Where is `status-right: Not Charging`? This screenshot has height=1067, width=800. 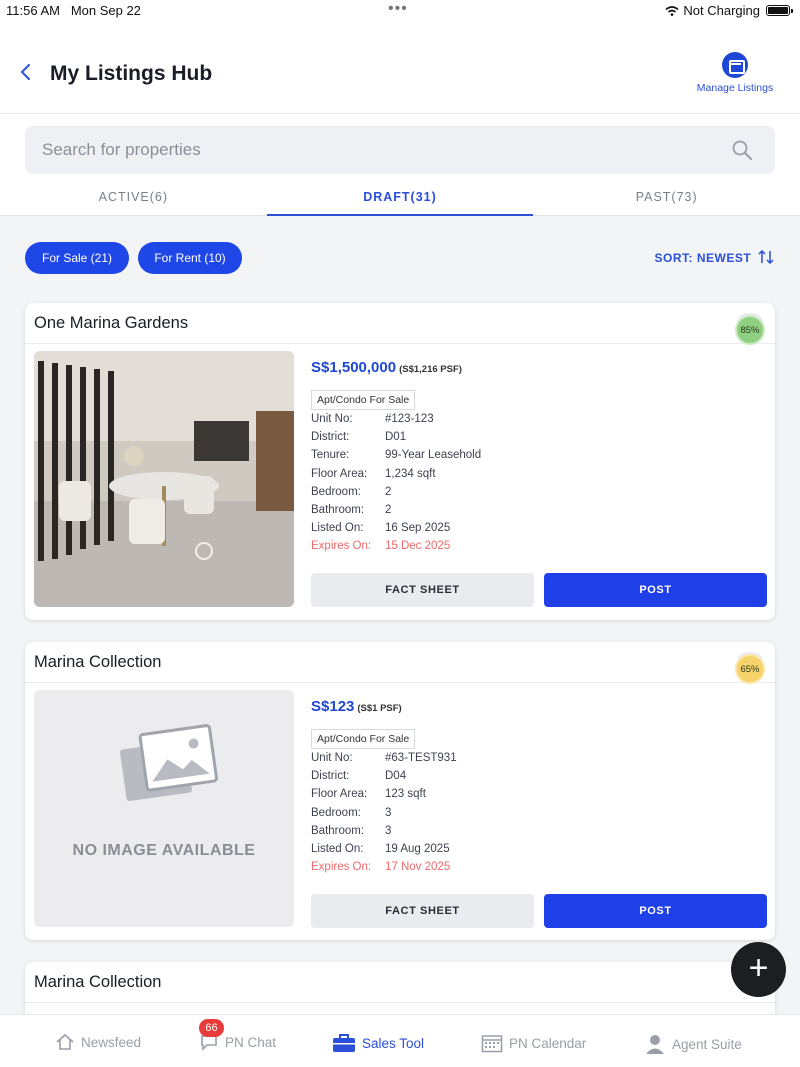 status-right: Not Charging is located at coordinates (729, 10).